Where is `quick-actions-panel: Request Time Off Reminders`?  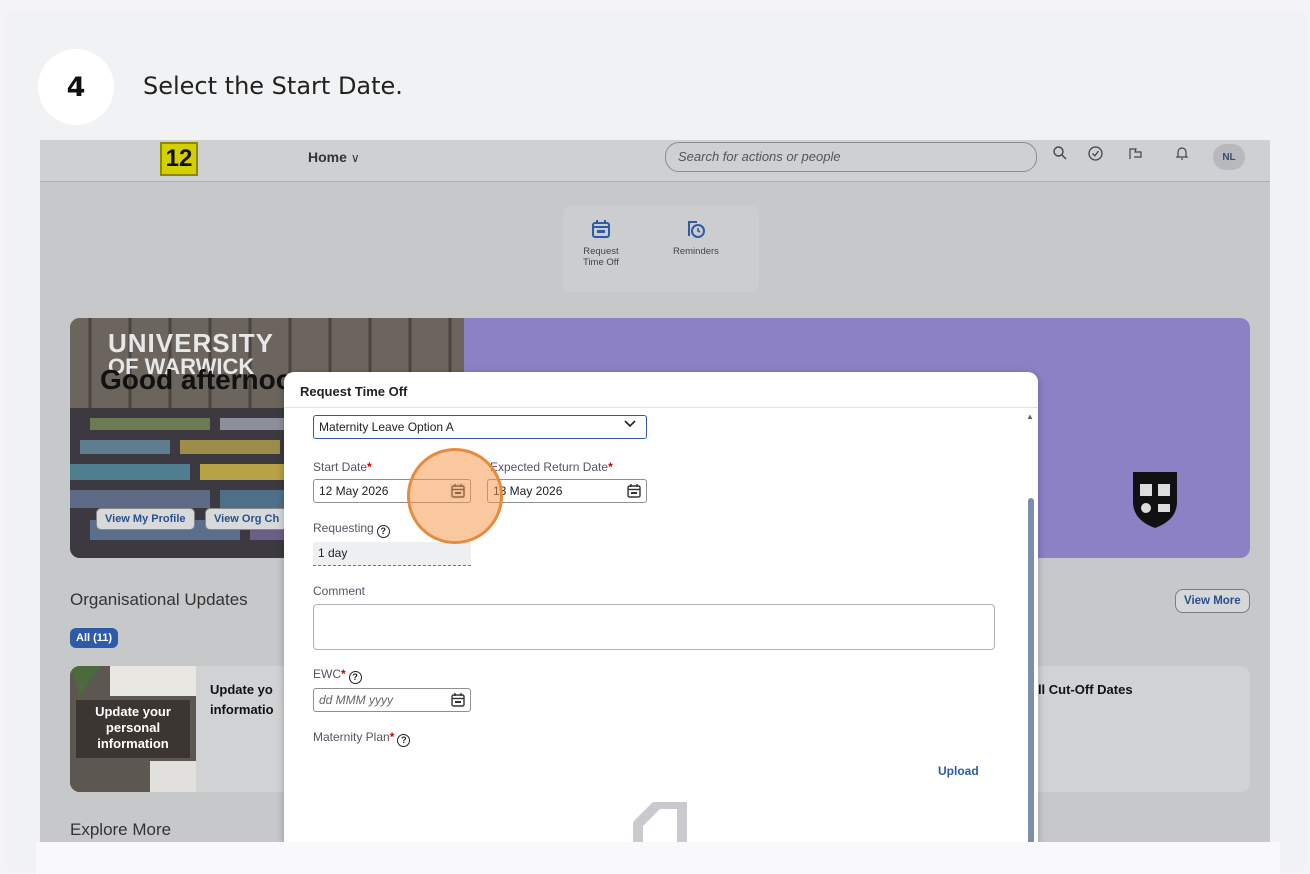 quick-actions-panel: Request Time Off Reminders is located at coordinates (661, 249).